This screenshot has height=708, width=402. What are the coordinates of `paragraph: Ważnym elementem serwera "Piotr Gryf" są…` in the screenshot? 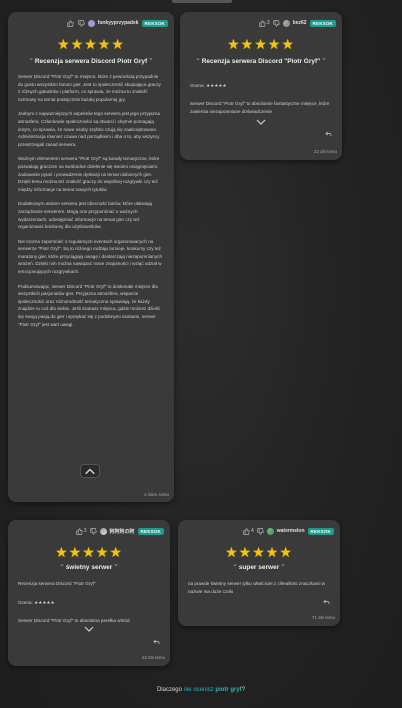 It's located at (89, 174).